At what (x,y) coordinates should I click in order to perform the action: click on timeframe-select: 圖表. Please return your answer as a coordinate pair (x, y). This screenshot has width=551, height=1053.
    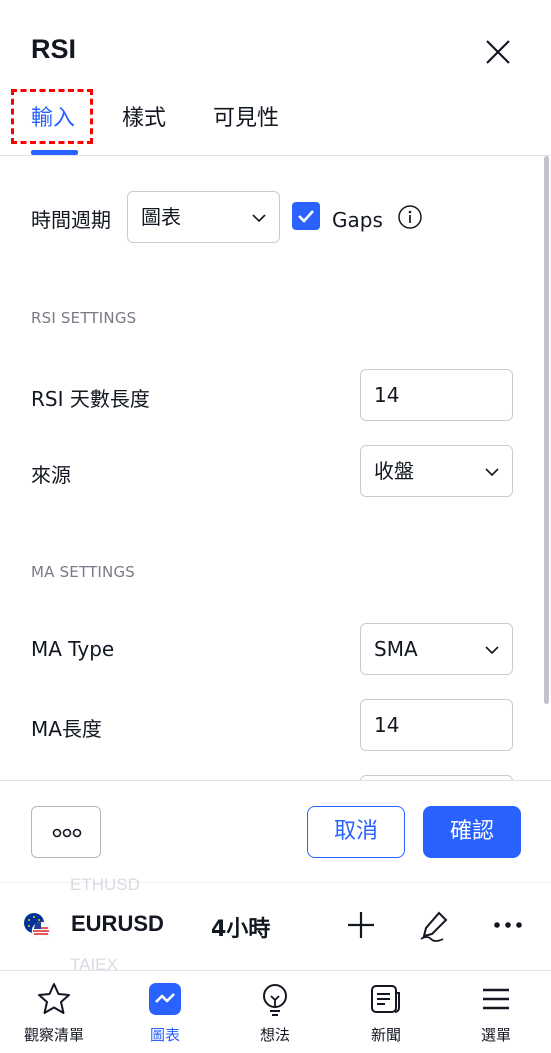
    Looking at the image, I should click on (203, 217).